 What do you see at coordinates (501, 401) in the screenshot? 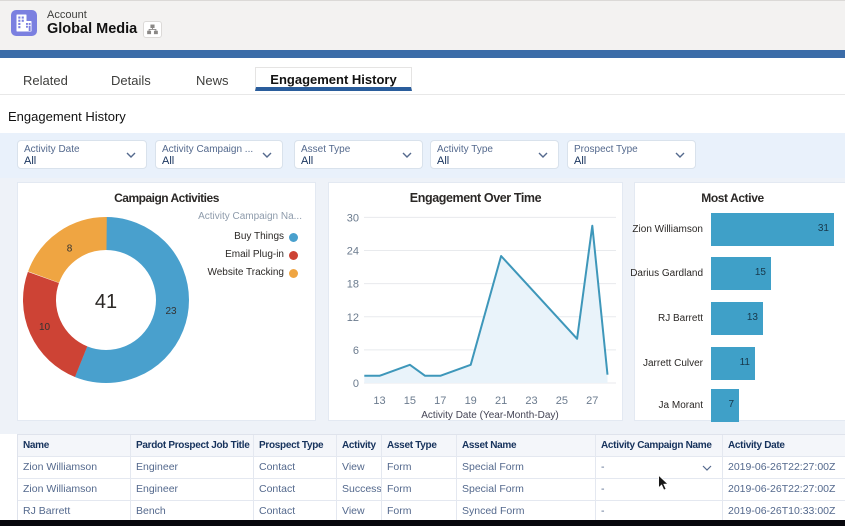
I see `svg-text: 21` at bounding box center [501, 401].